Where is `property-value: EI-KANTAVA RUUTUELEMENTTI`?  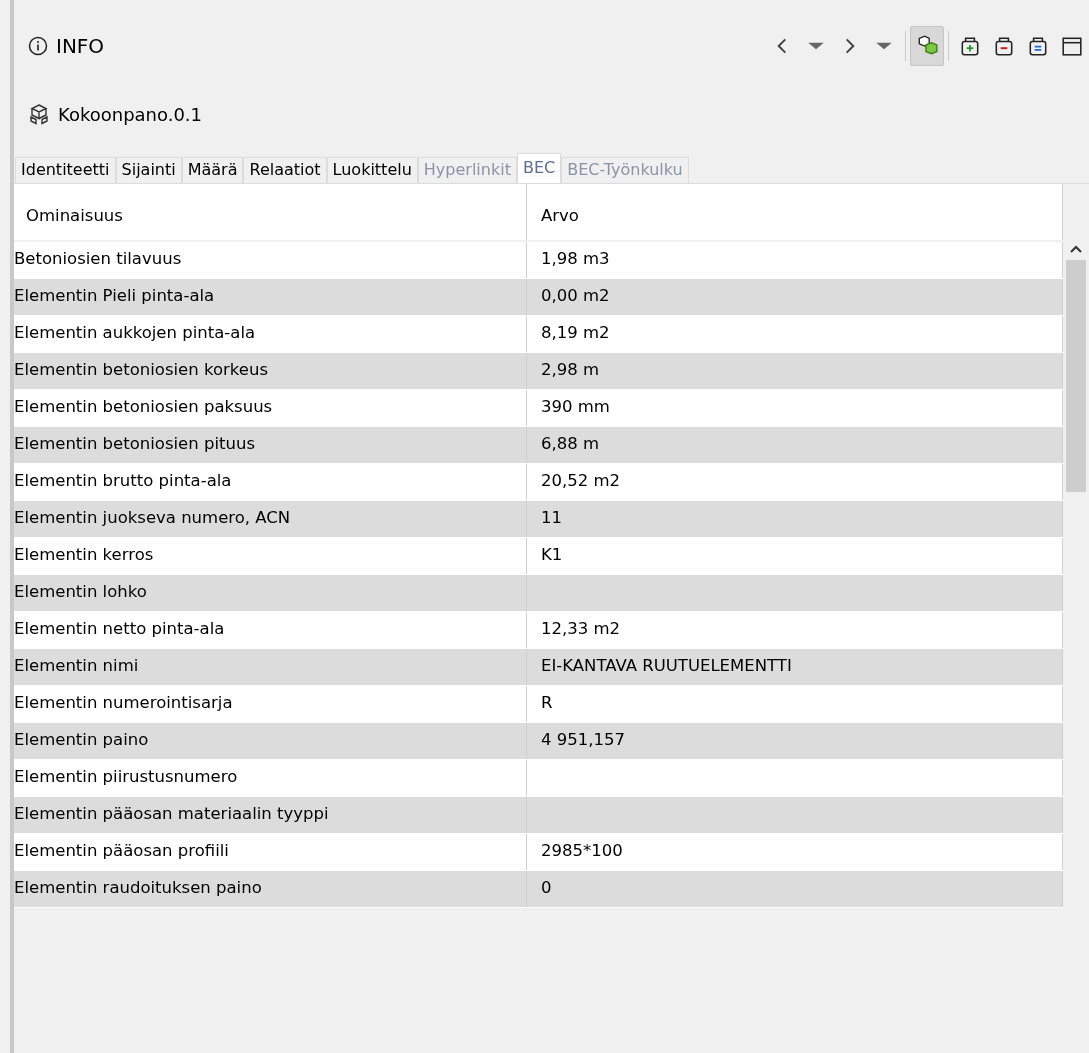
property-value: EI-KANTAVA RUUTUELEMENTTI is located at coordinates (666, 665).